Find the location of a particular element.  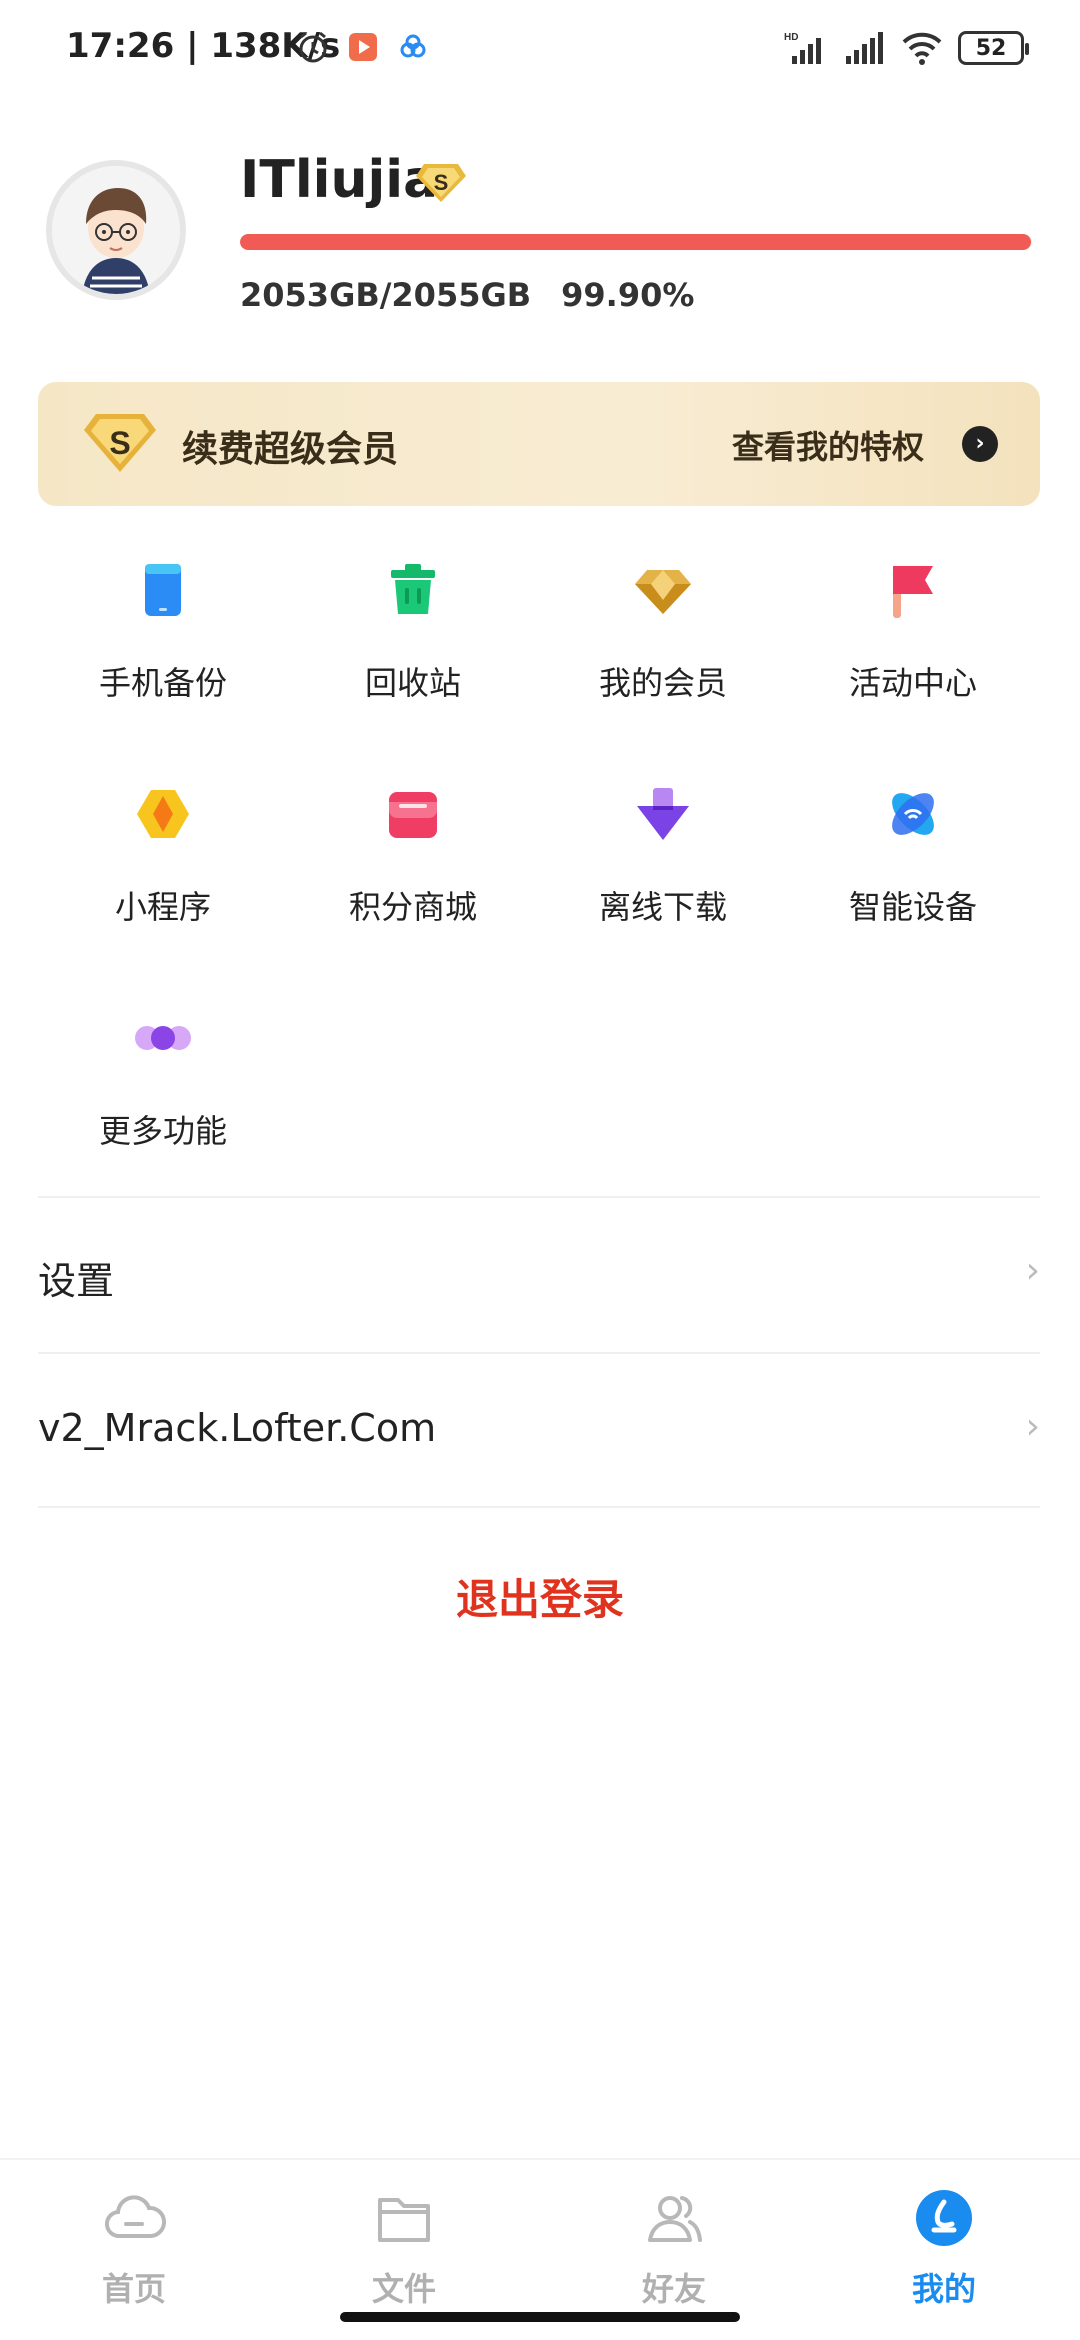

grid-item-mini-program: 小程序 is located at coordinates (163, 874).